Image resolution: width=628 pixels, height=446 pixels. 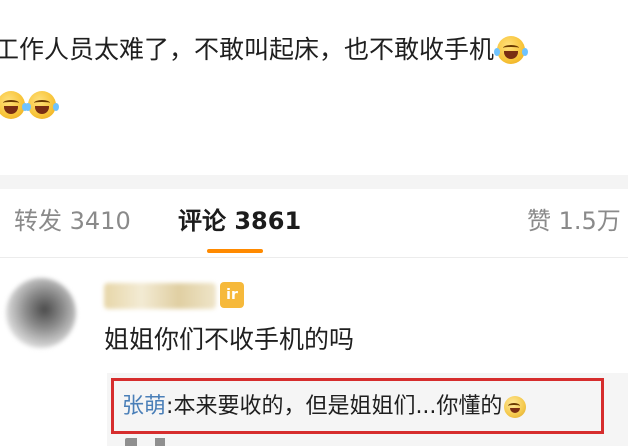 What do you see at coordinates (185, 442) in the screenshot?
I see `next-reply-cut-off` at bounding box center [185, 442].